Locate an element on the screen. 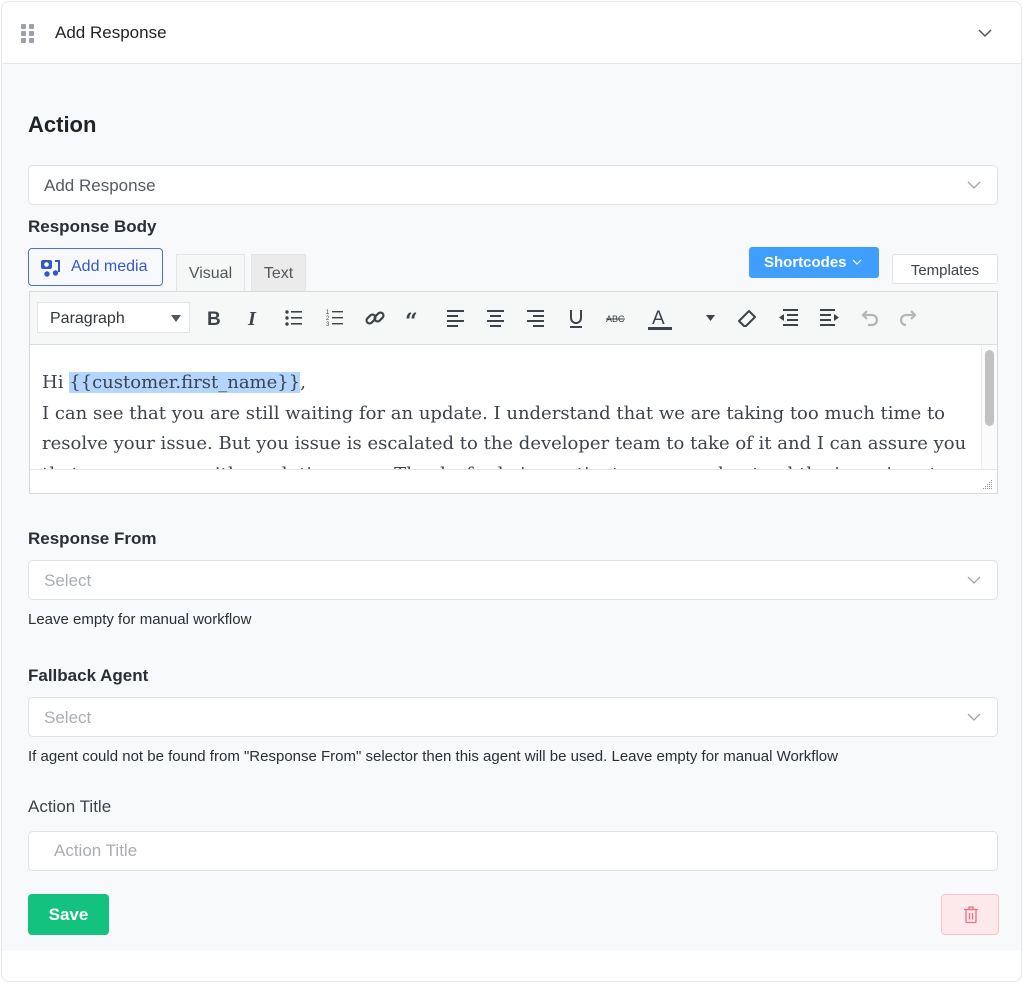  blockquote-icon: “ is located at coordinates (411, 319).